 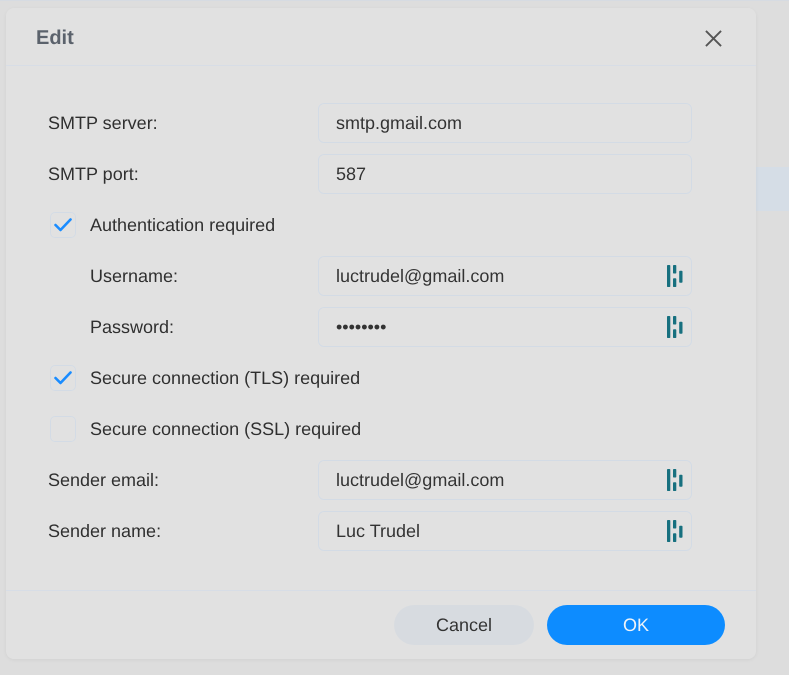 I want to click on cancel-button: Cancel, so click(x=464, y=625).